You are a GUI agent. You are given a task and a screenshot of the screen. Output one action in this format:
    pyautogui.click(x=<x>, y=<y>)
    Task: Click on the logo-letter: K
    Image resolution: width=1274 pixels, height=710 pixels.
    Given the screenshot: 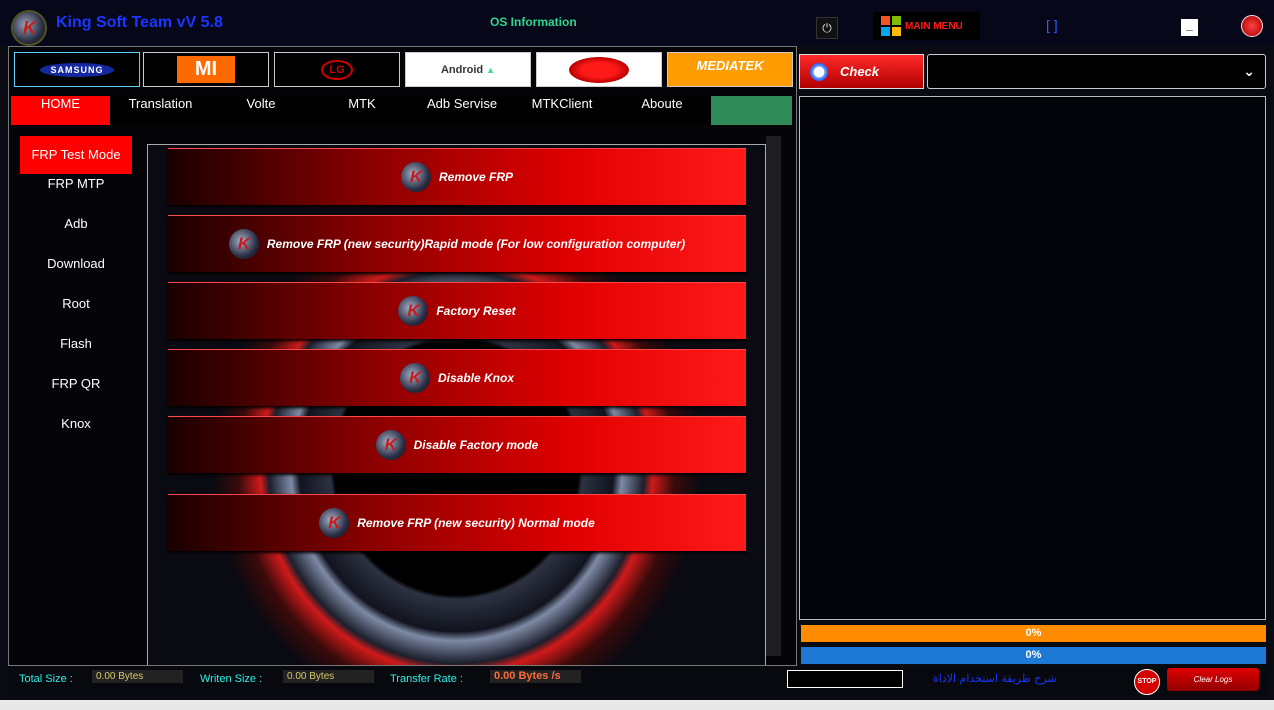 What is the action you would take?
    pyautogui.click(x=29, y=28)
    